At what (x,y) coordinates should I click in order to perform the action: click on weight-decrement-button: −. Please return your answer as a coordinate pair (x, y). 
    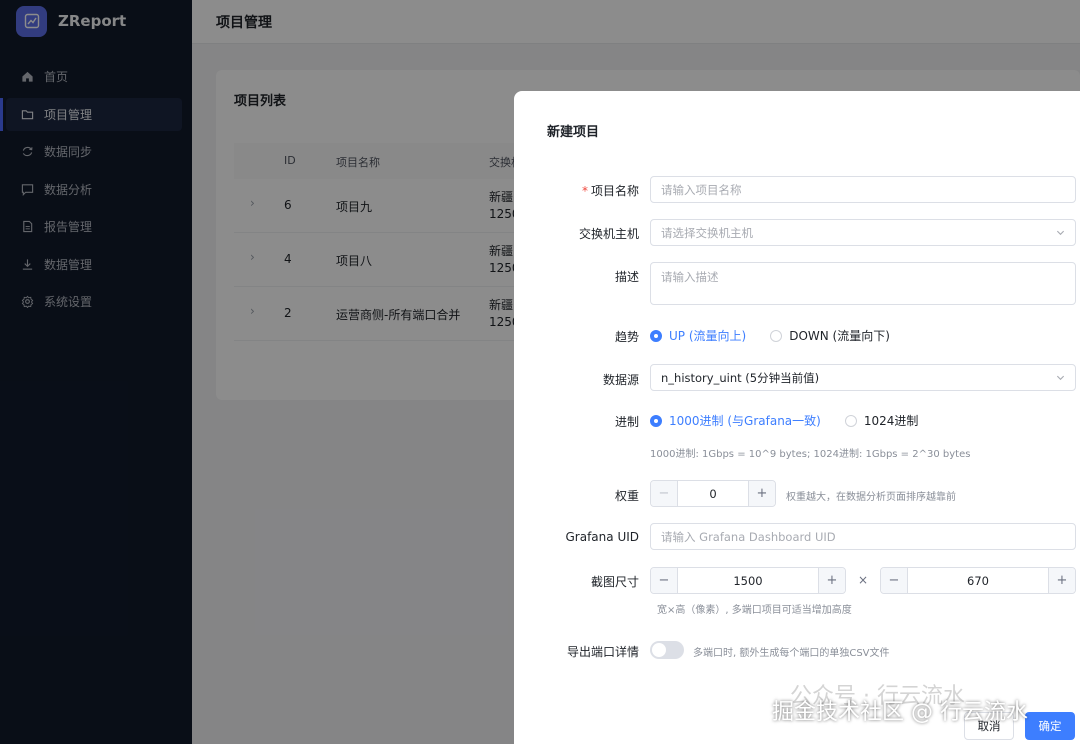
    Looking at the image, I should click on (664, 493).